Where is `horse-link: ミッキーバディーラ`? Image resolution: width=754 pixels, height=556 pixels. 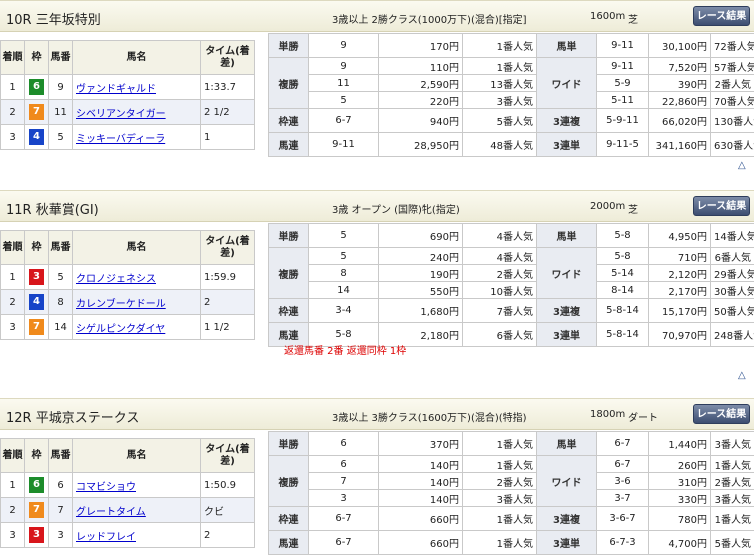 horse-link: ミッキーバディーラ is located at coordinates (120, 139).